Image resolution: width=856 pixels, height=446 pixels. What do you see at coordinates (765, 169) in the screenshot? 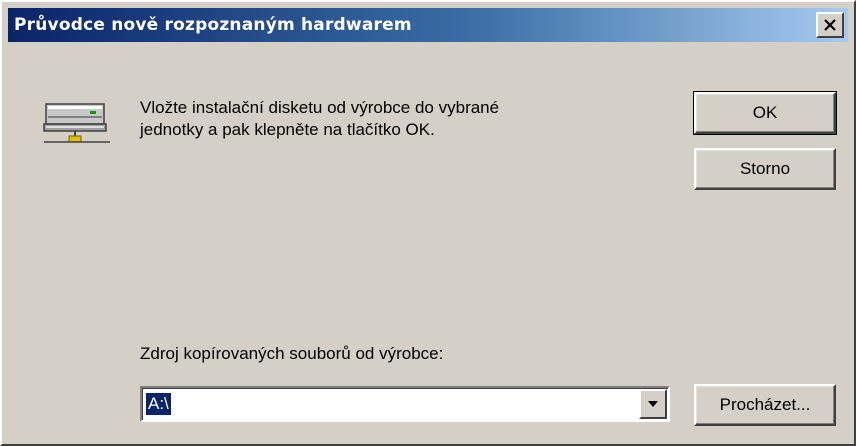
I see `cancel-button: Storno` at bounding box center [765, 169].